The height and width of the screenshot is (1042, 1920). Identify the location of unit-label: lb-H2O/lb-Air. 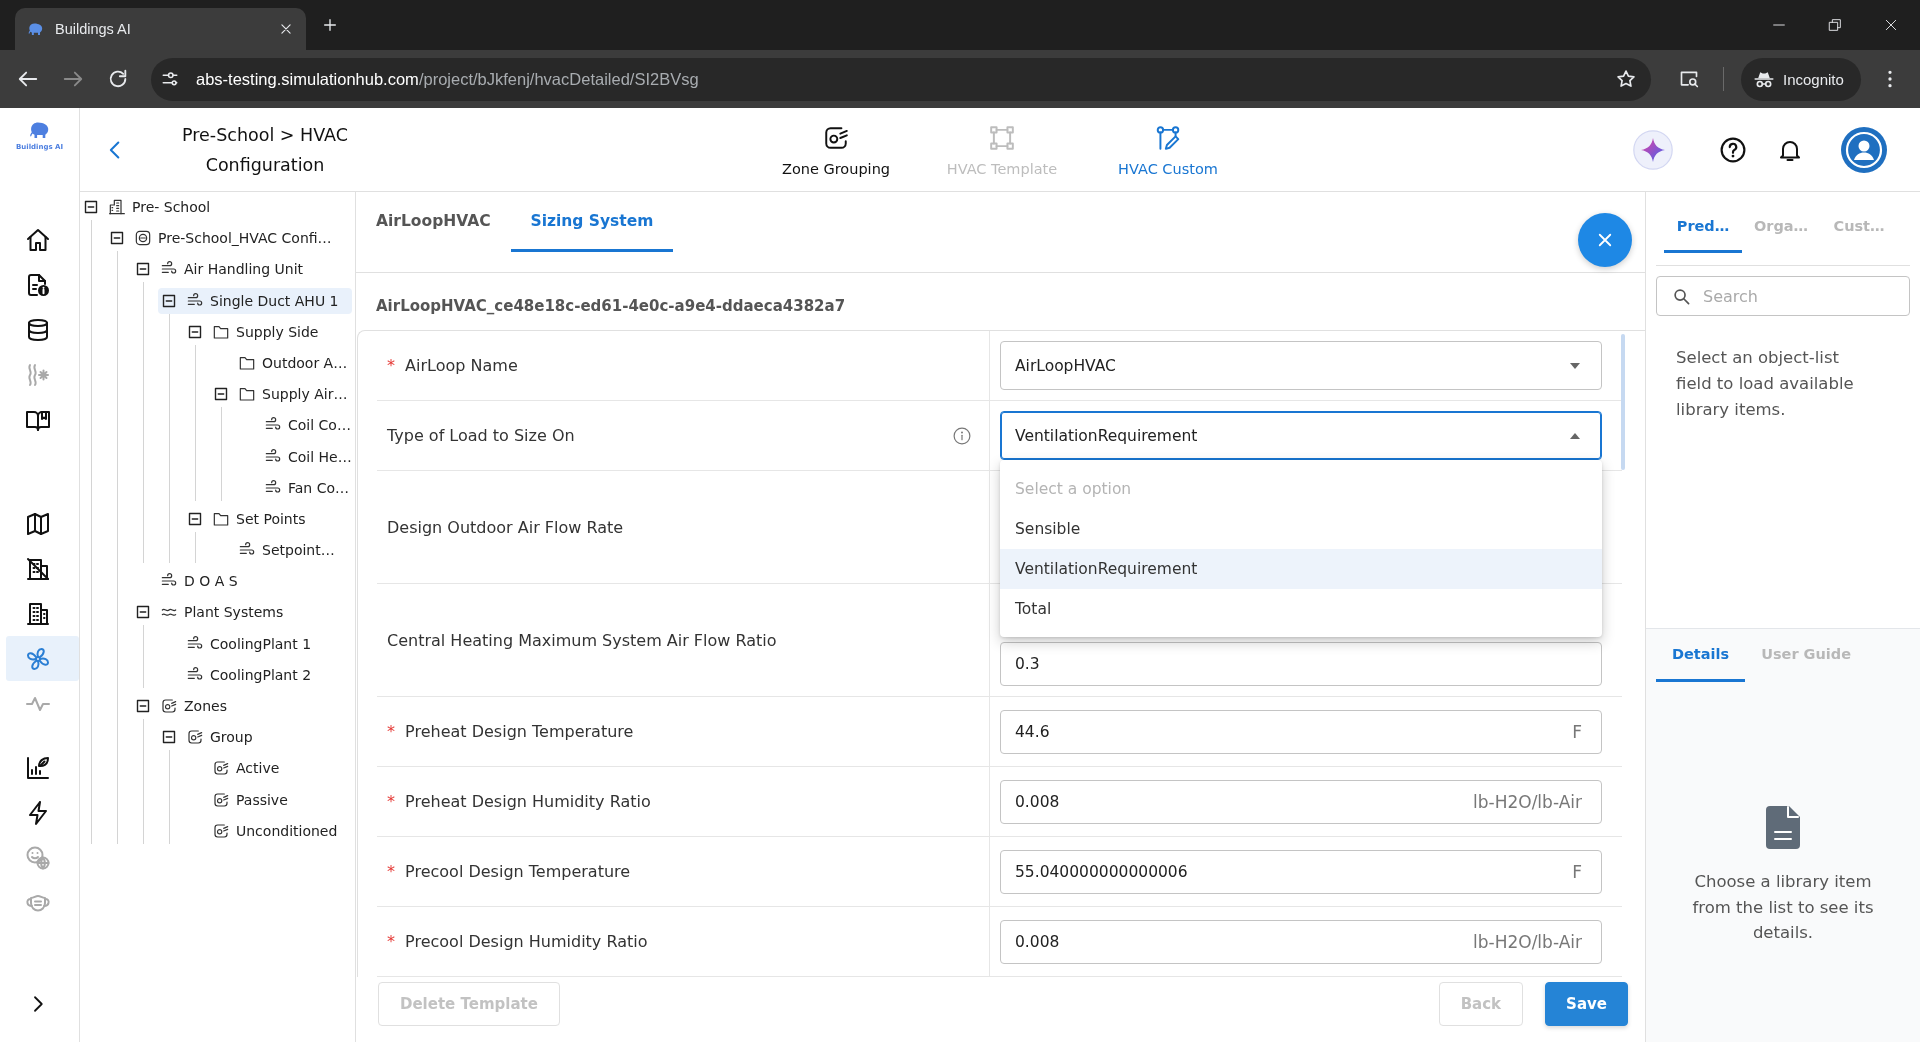
(1527, 942).